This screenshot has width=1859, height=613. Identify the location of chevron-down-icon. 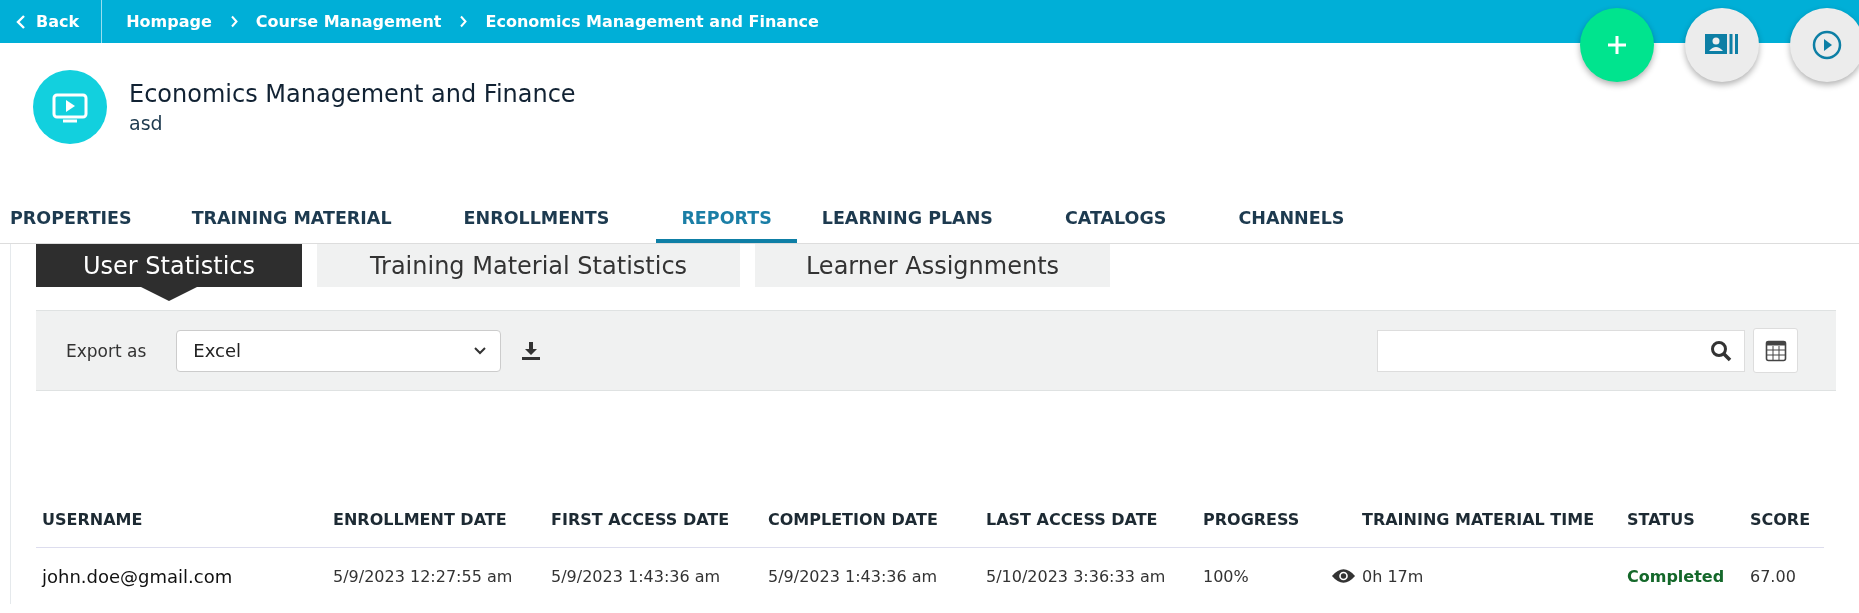
(480, 350).